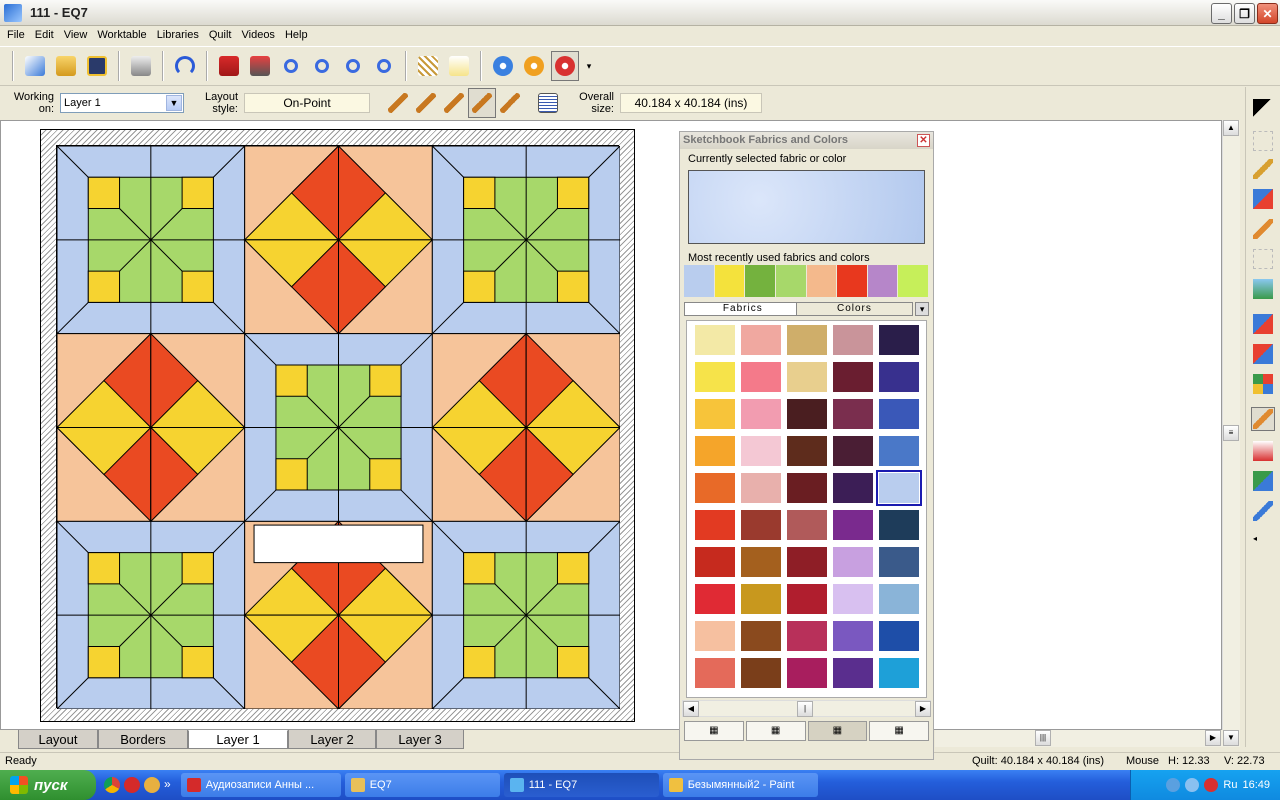 The width and height of the screenshot is (1280, 800). Describe the element at coordinates (1263, 324) in the screenshot. I see `rotate-tool-button` at that location.